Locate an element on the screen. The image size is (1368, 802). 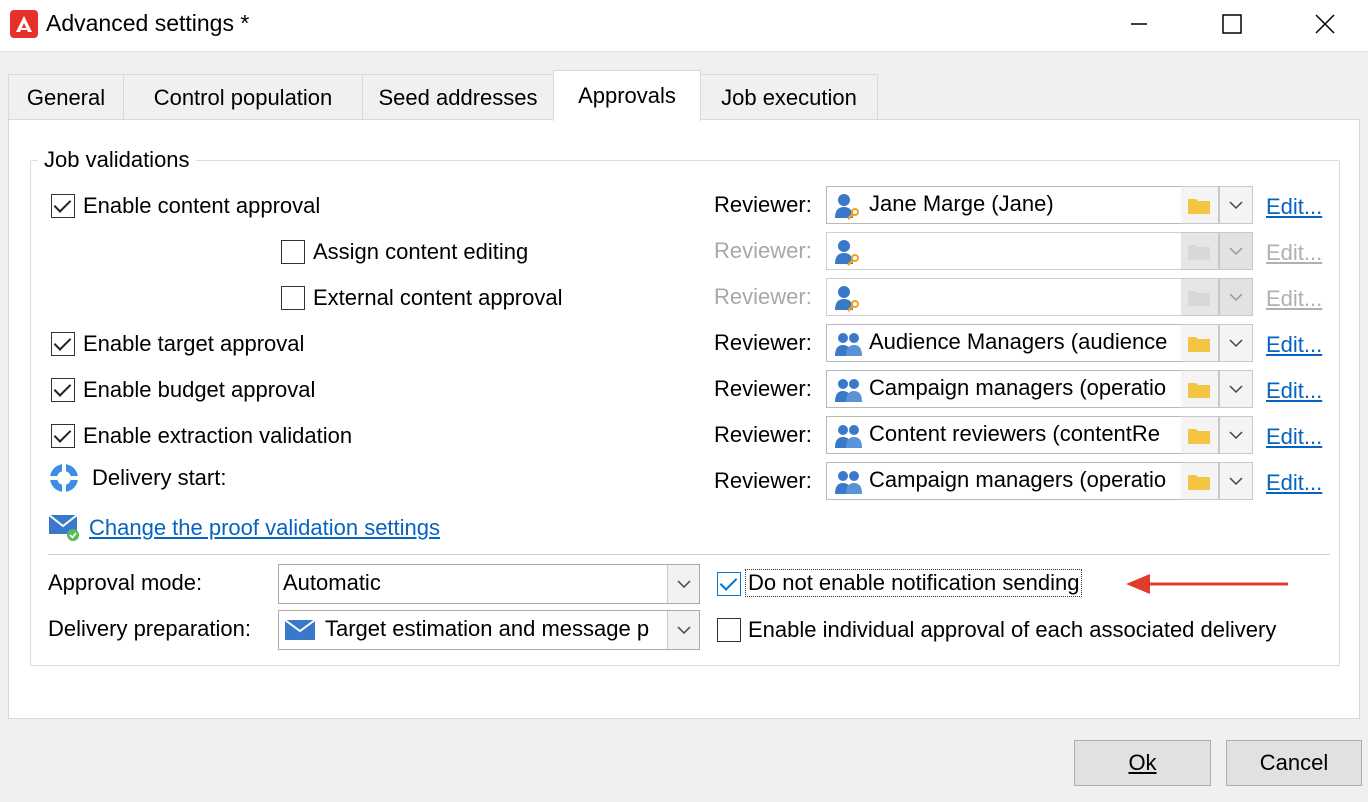
checkbox-label: Enable target approval is located at coordinates (194, 343).